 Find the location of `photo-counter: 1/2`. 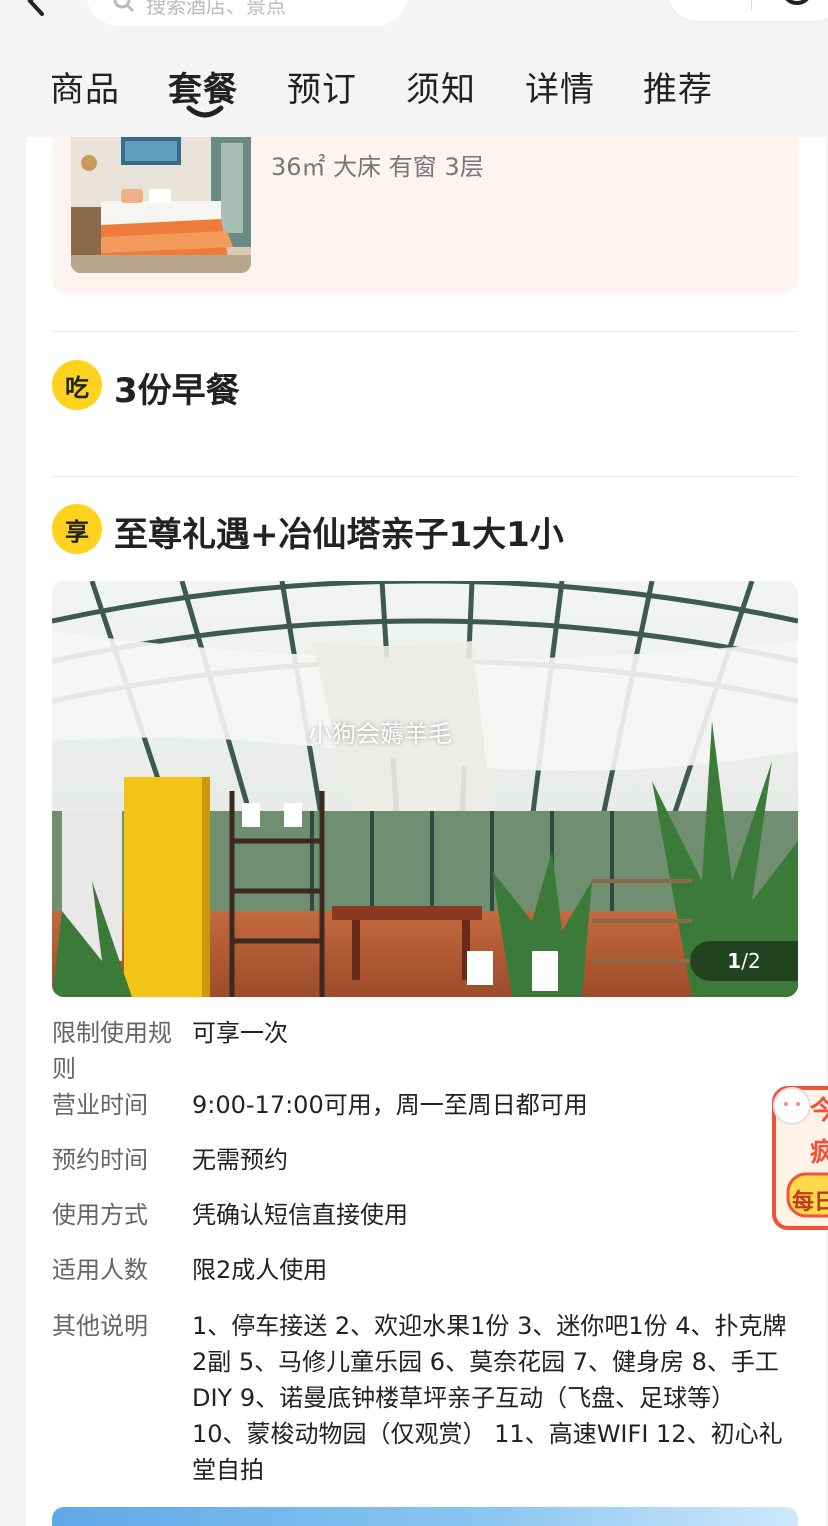

photo-counter: 1/2 is located at coordinates (744, 961).